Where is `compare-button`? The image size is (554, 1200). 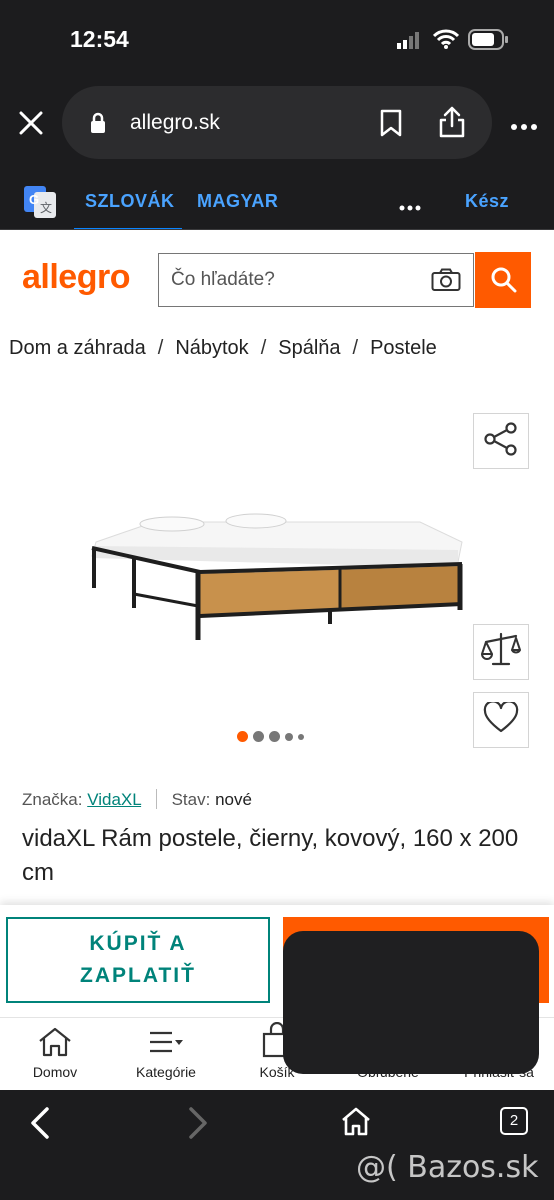 compare-button is located at coordinates (501, 652).